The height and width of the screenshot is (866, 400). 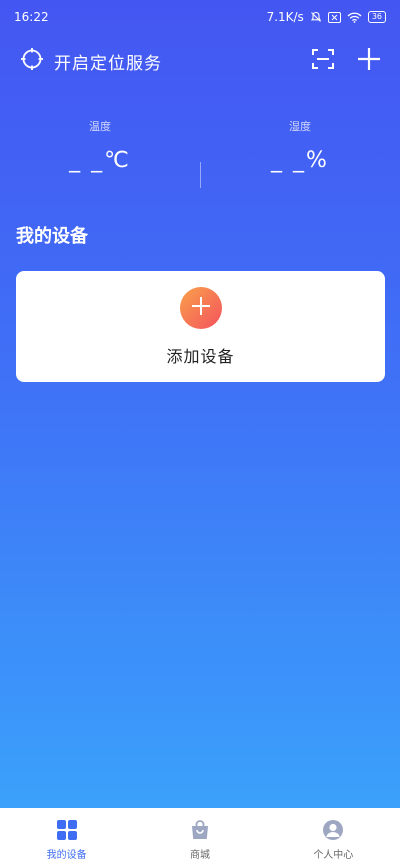 I want to click on wifi-icon, so click(x=354, y=17).